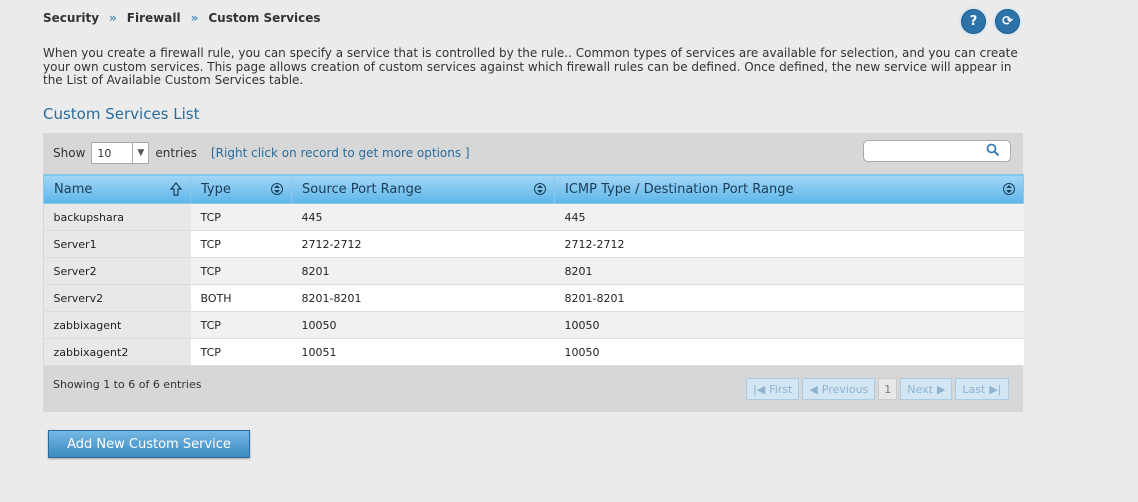 Image resolution: width=1138 pixels, height=502 pixels. What do you see at coordinates (117, 352) in the screenshot?
I see `cell-name: zabbixagent2` at bounding box center [117, 352].